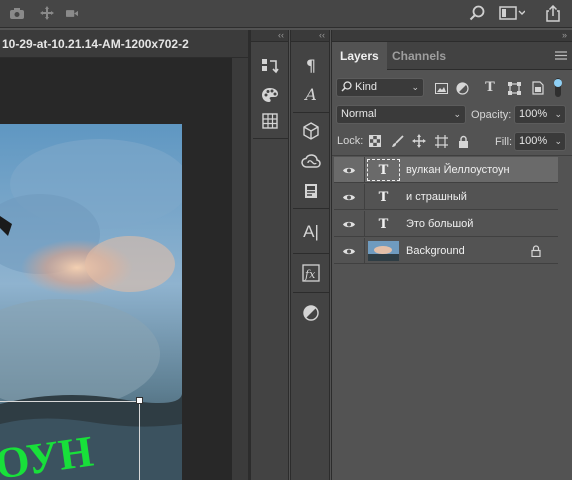 The width and height of the screenshot is (572, 480). Describe the element at coordinates (70, 440) in the screenshot. I see `transform-bounding-box` at that location.